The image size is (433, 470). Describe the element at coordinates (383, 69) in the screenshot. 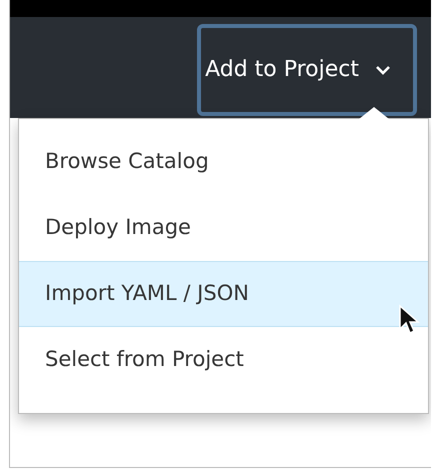

I see `caret-icon` at that location.